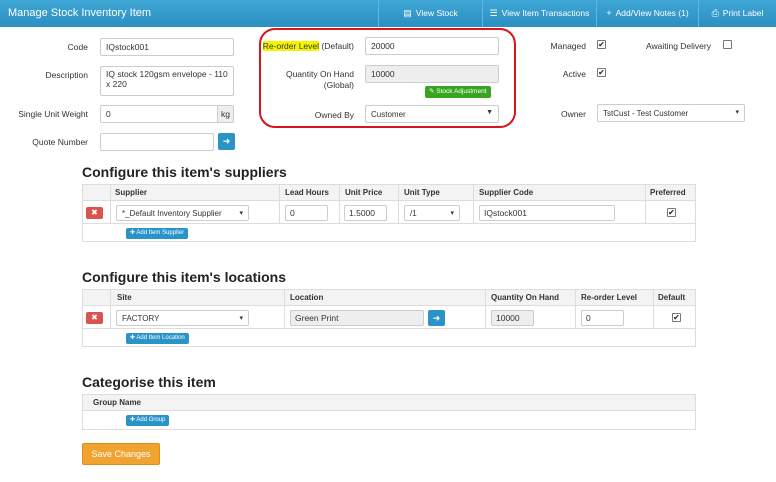 This screenshot has height=482, width=776. Describe the element at coordinates (493, 13) in the screenshot. I see `list-icon: ☰` at that location.